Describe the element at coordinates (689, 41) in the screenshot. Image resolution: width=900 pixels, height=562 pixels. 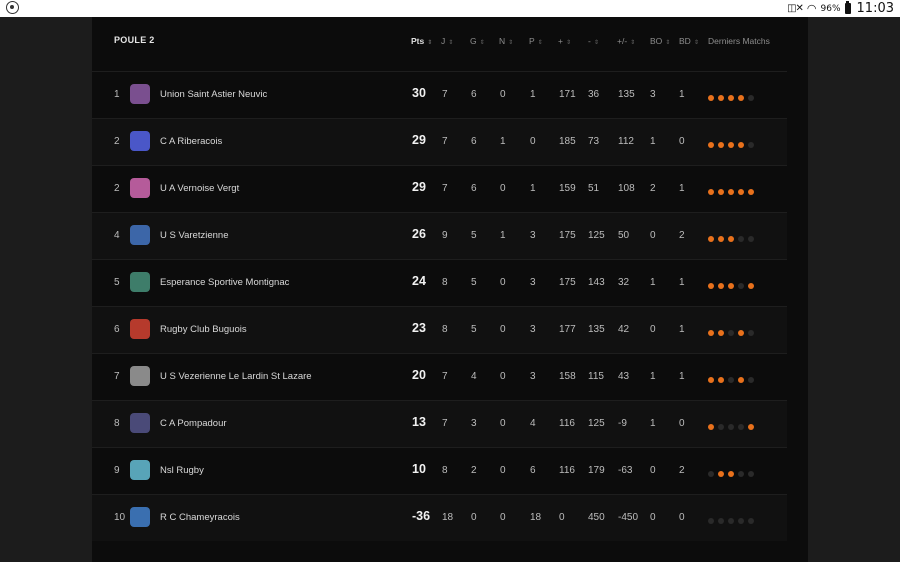
I see `col-bd: BD ⇕` at that location.